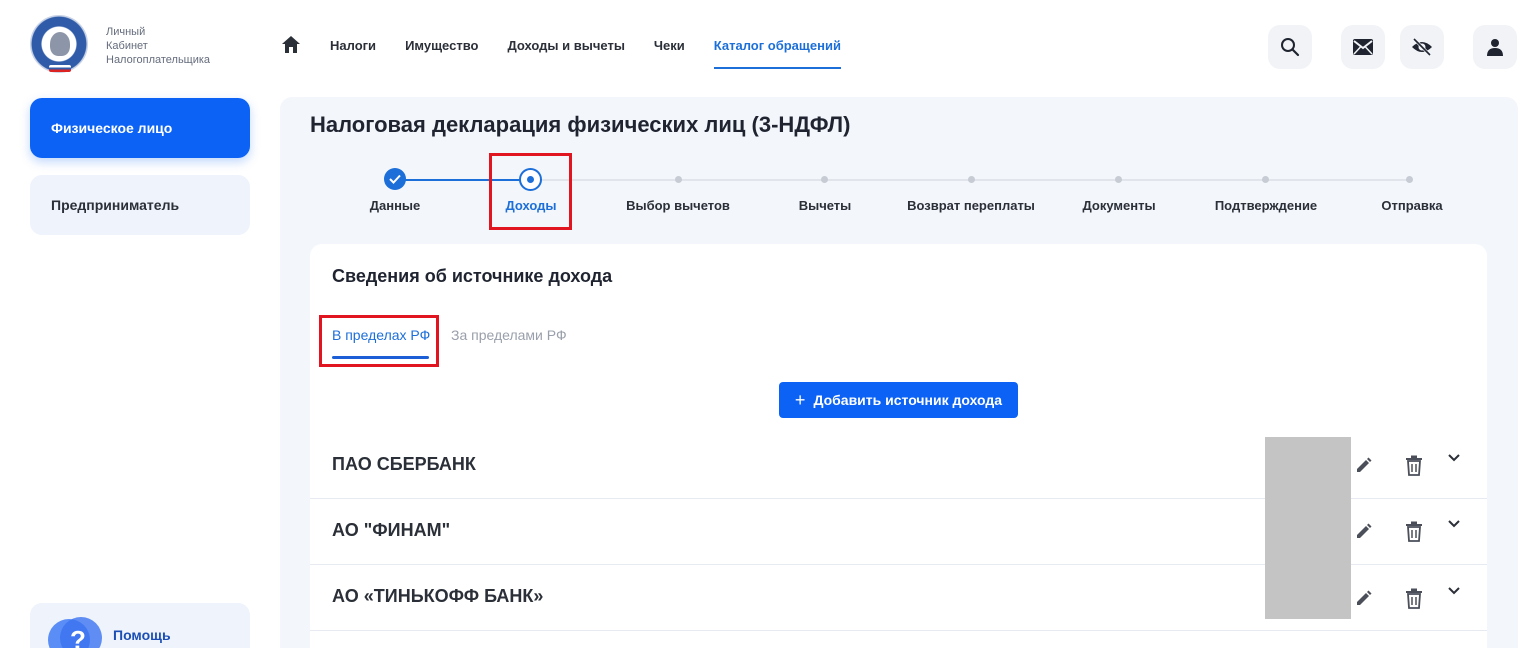 This screenshot has width=1536, height=648. I want to click on redacted-area, so click(1308, 528).